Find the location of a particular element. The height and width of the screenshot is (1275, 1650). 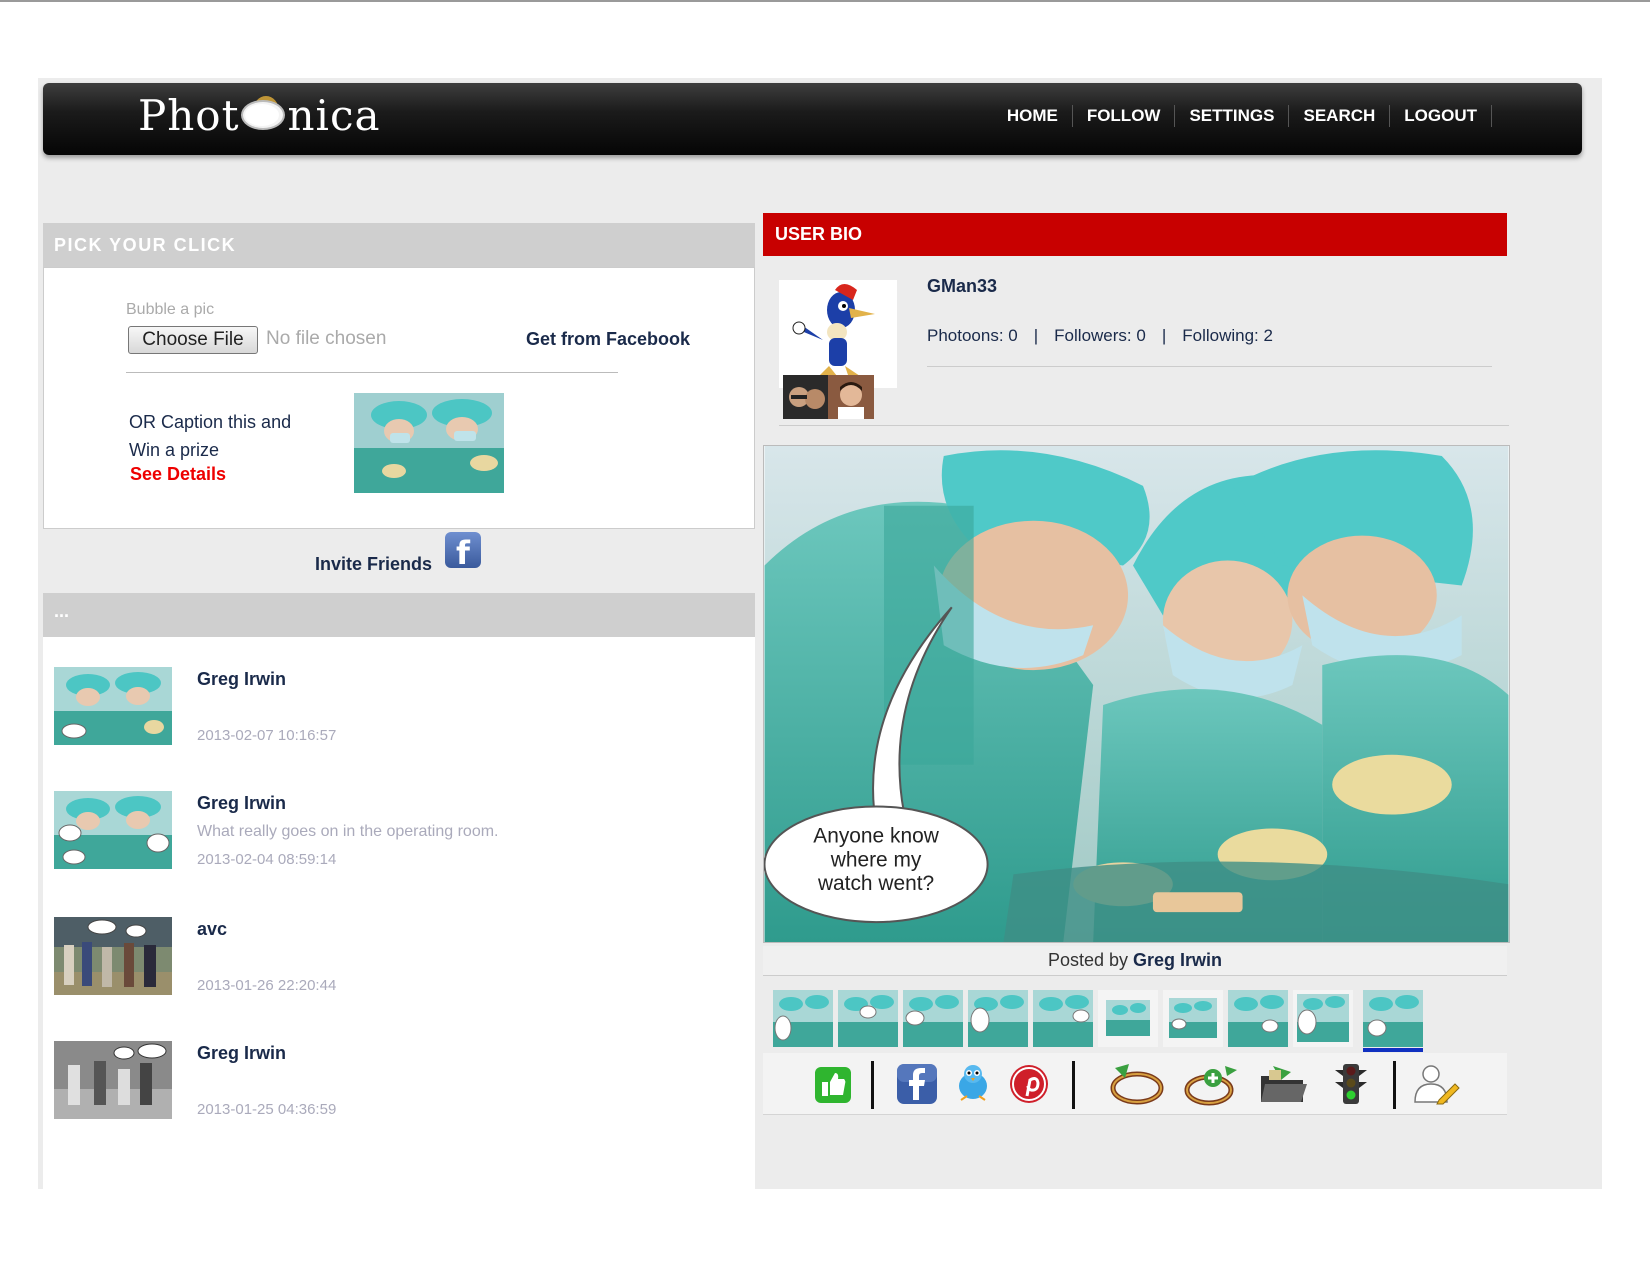

photonica-logo: Phot nica is located at coordinates (259, 115).